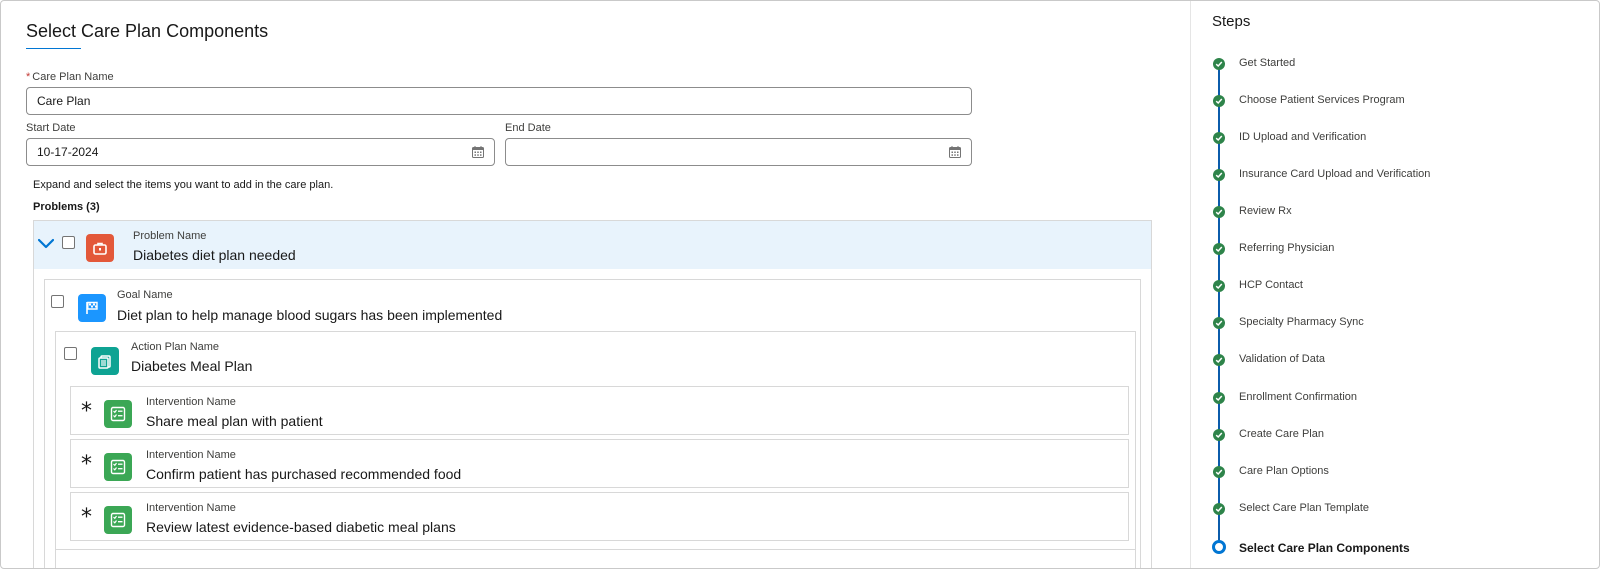 This screenshot has height=569, width=1600. Describe the element at coordinates (1282, 359) in the screenshot. I see `step-label: Validation of Data` at that location.